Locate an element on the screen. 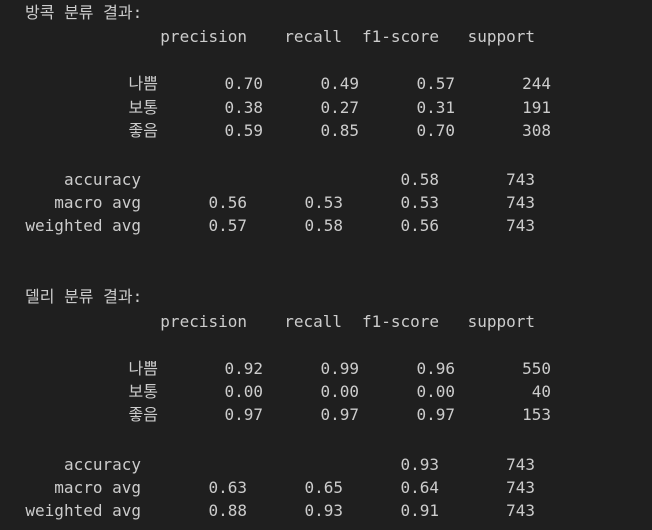 Image resolution: width=652 pixels, height=530 pixels. cell-f1: 0.97 is located at coordinates (435, 414).